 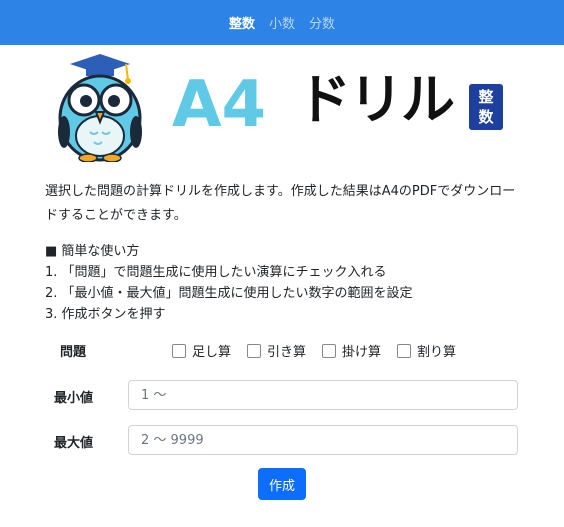 I want to click on checkbox-addition: 足し算, so click(x=201, y=350).